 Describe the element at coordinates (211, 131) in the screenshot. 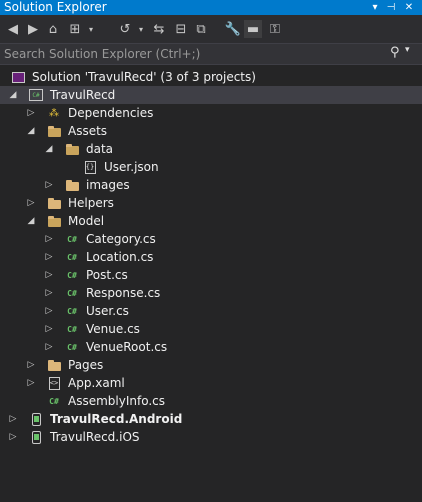

I see `tree-item-assets: ◢ Assets` at that location.